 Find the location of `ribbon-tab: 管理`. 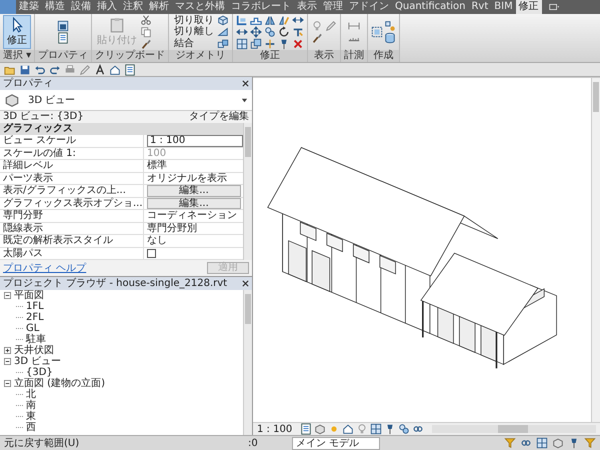

ribbon-tab: 管理 is located at coordinates (333, 7).